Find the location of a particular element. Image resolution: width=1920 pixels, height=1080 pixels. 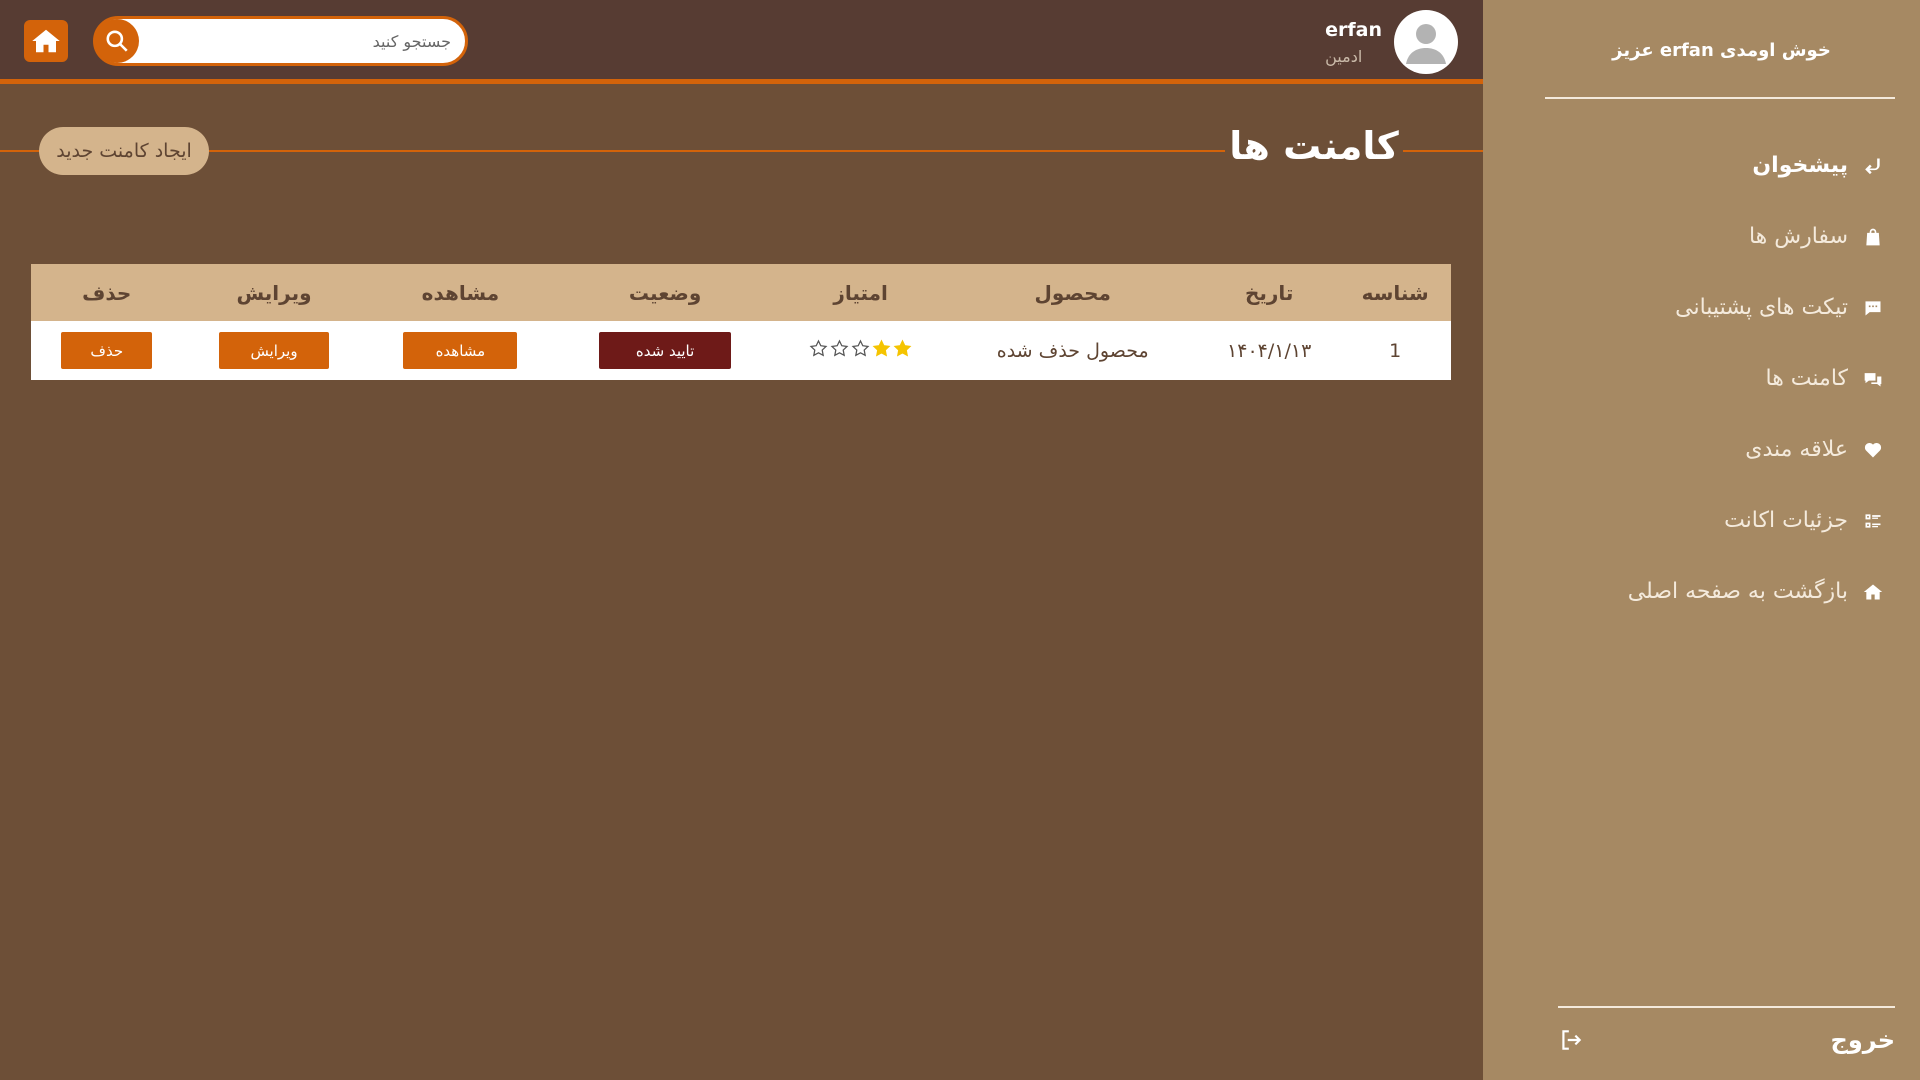

column-header-edit: ویرایش is located at coordinates (274, 292).